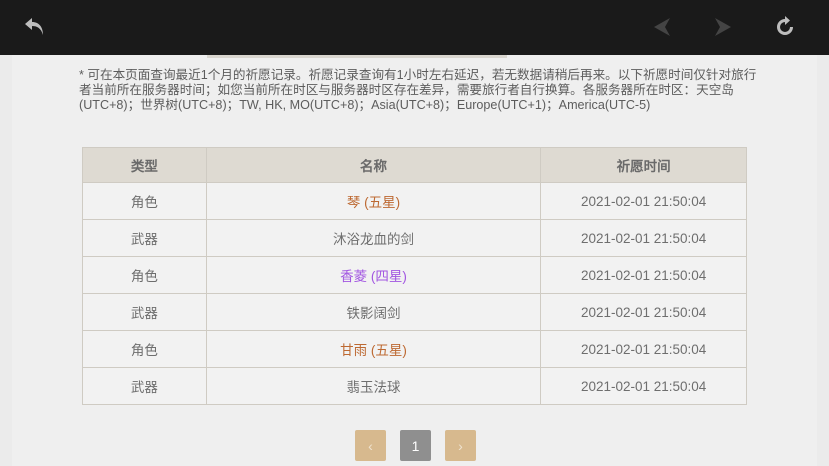  I want to click on table-row: 角色 香菱 (四星) 2021-02-01 21:50:04, so click(414, 275).